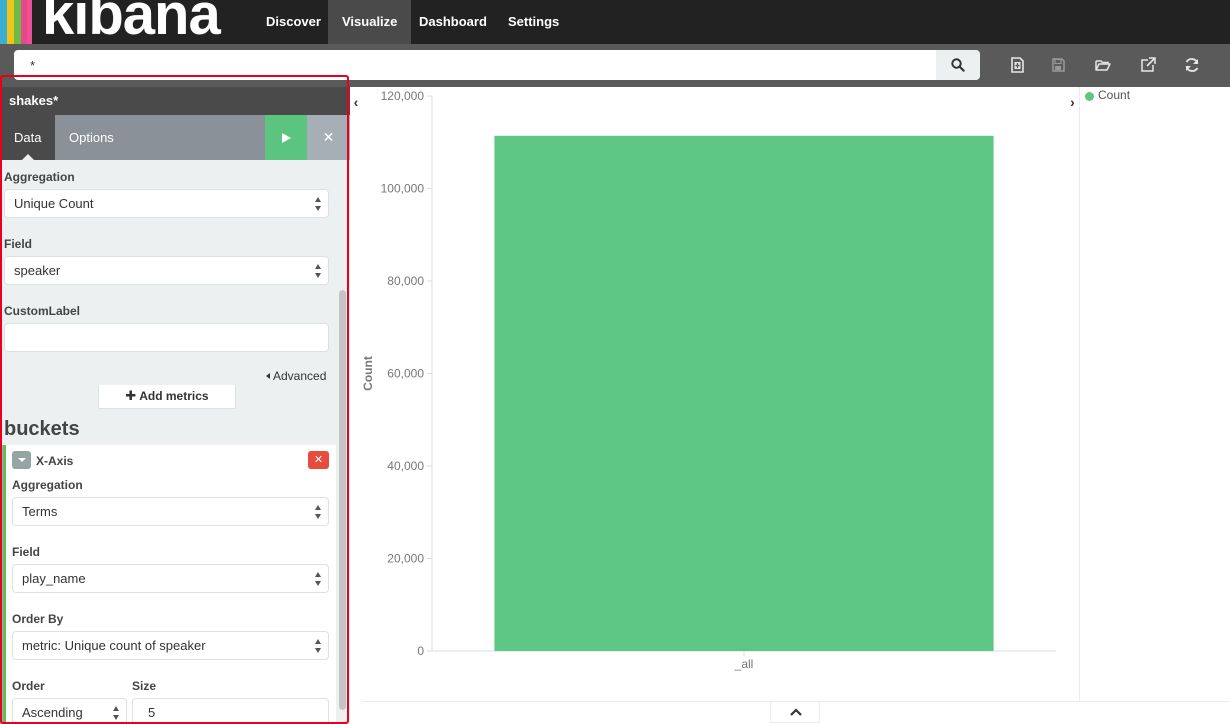 The image size is (1230, 724). What do you see at coordinates (28, 137) in the screenshot?
I see `tab-data: Data` at bounding box center [28, 137].